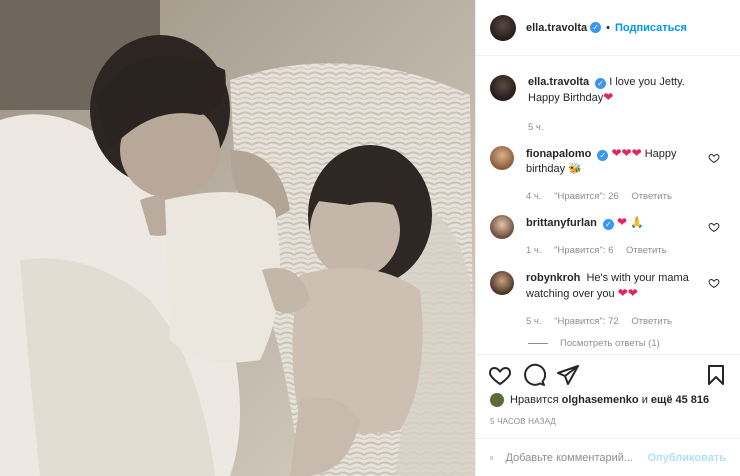  Describe the element at coordinates (568, 375) in the screenshot. I see `share-icon` at that location.